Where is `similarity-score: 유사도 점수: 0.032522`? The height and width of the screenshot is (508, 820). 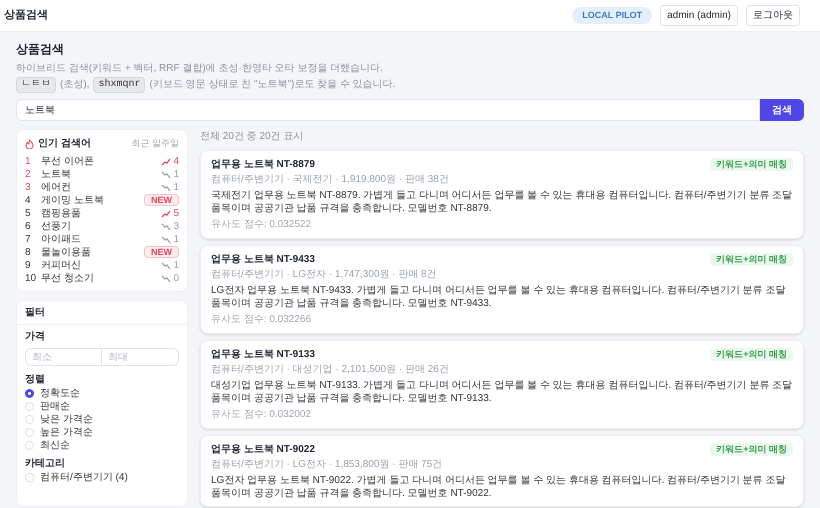 similarity-score: 유사도 점수: 0.032522 is located at coordinates (261, 225).